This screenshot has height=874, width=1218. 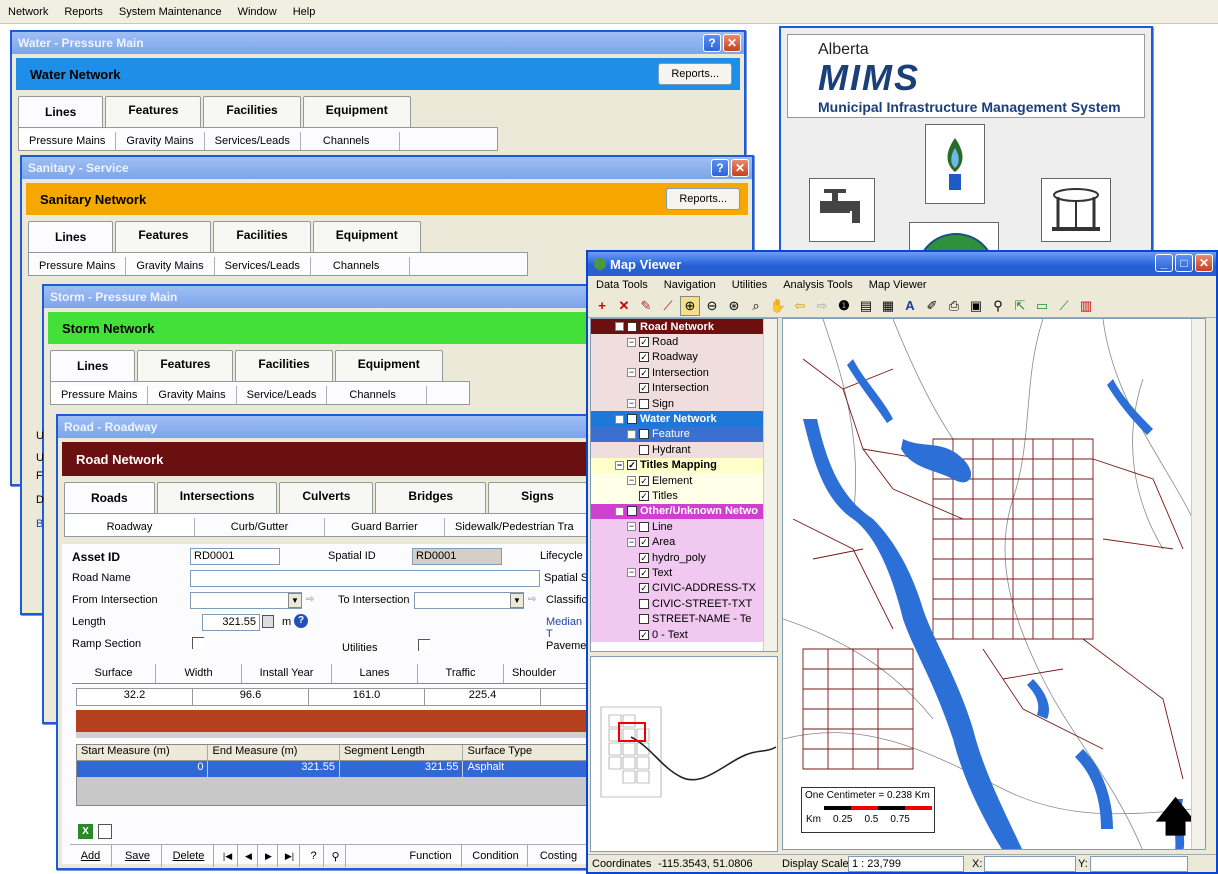 What do you see at coordinates (822, 306) in the screenshot?
I see `next-extent-icon: ⇨` at bounding box center [822, 306].